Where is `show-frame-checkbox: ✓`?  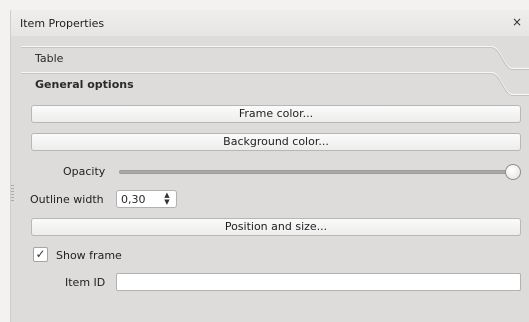
show-frame-checkbox: ✓ is located at coordinates (40, 254).